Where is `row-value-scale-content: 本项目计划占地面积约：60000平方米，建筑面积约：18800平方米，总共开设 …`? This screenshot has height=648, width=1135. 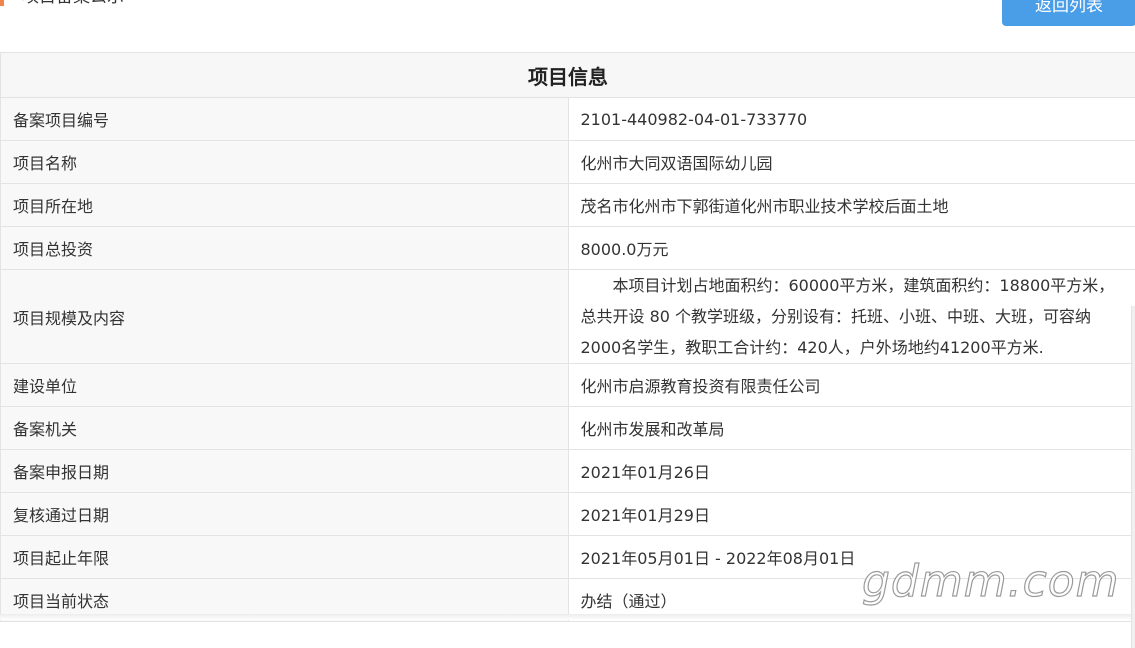
row-value-scale-content: 本项目计划占地面积约：60000平方米，建筑面积约：18800平方米，总共开设 … is located at coordinates (851, 316).